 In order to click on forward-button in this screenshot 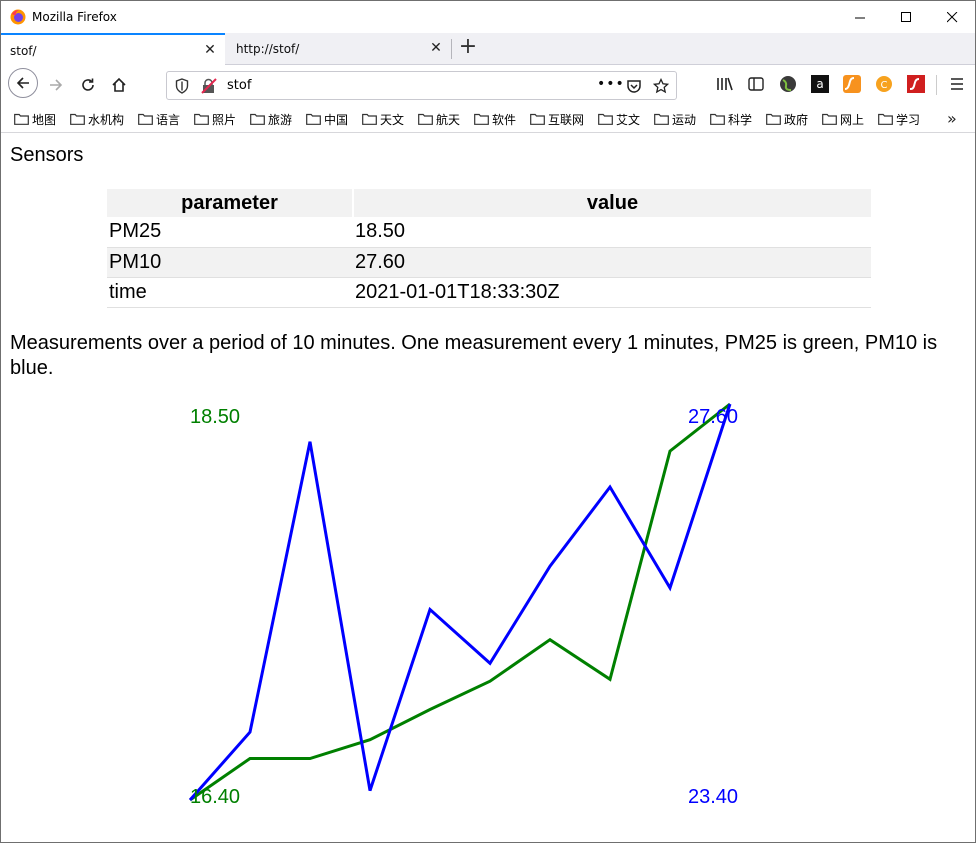, I will do `click(56, 85)`.